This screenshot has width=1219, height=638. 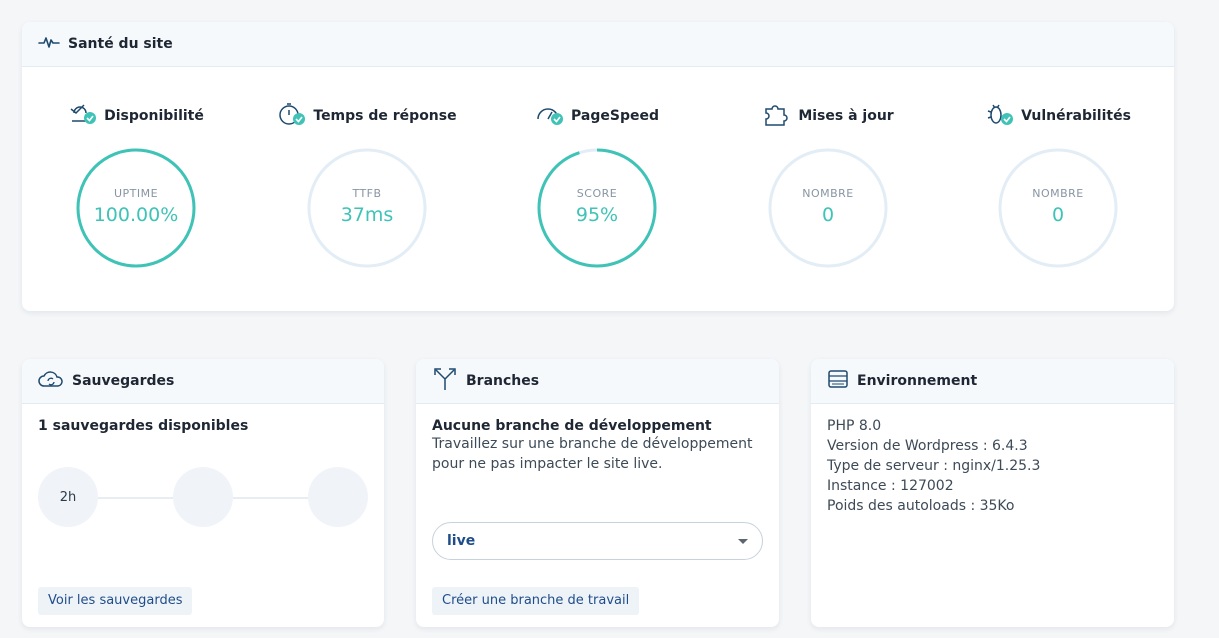 What do you see at coordinates (838, 381) in the screenshot?
I see `server-icon` at bounding box center [838, 381].